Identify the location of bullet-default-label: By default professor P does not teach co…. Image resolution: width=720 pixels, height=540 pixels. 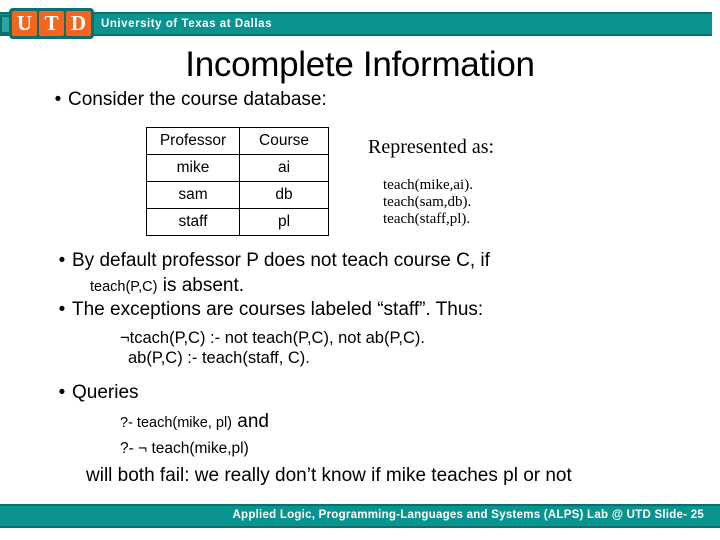
(281, 260).